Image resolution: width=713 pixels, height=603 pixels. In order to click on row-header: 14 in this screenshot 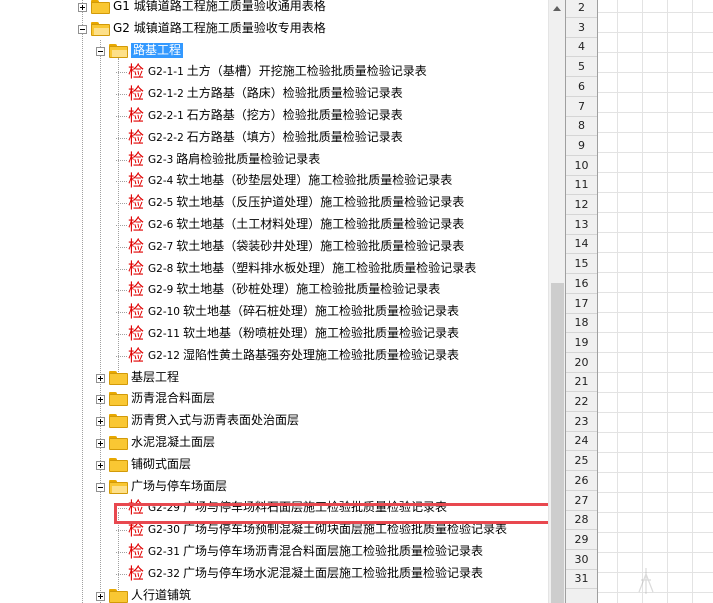, I will do `click(581, 244)`.